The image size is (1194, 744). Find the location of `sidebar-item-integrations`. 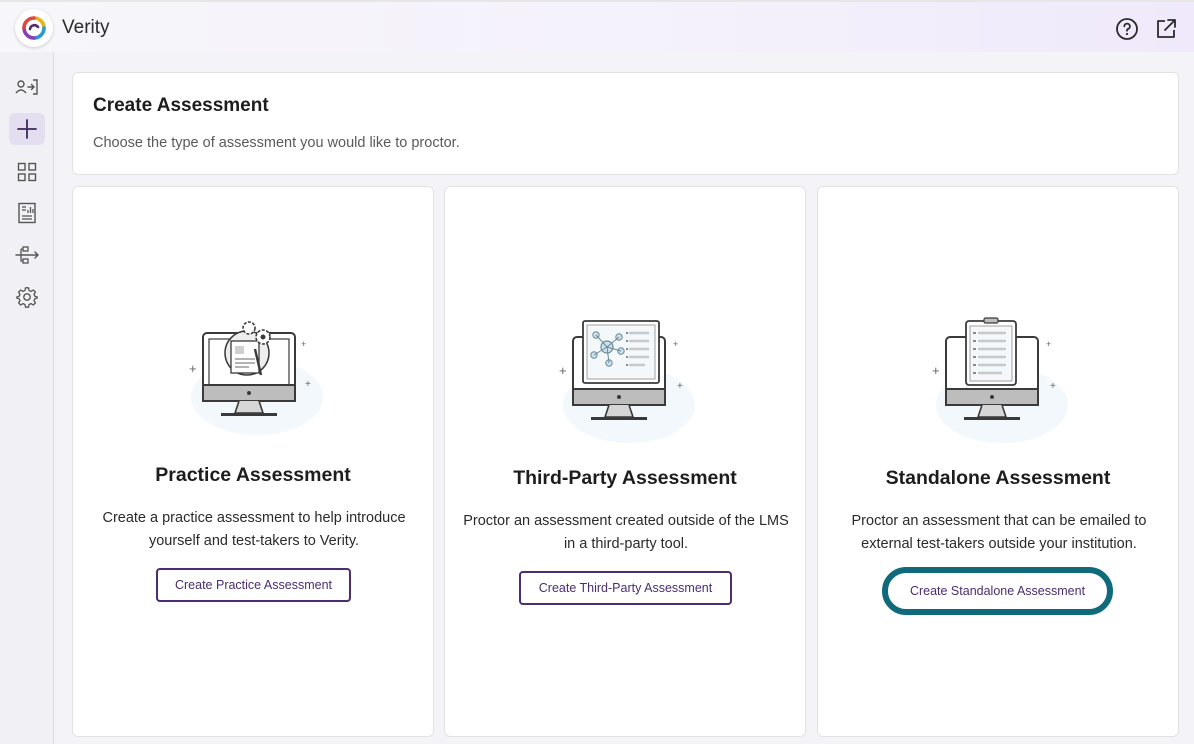

sidebar-item-integrations is located at coordinates (27, 255).